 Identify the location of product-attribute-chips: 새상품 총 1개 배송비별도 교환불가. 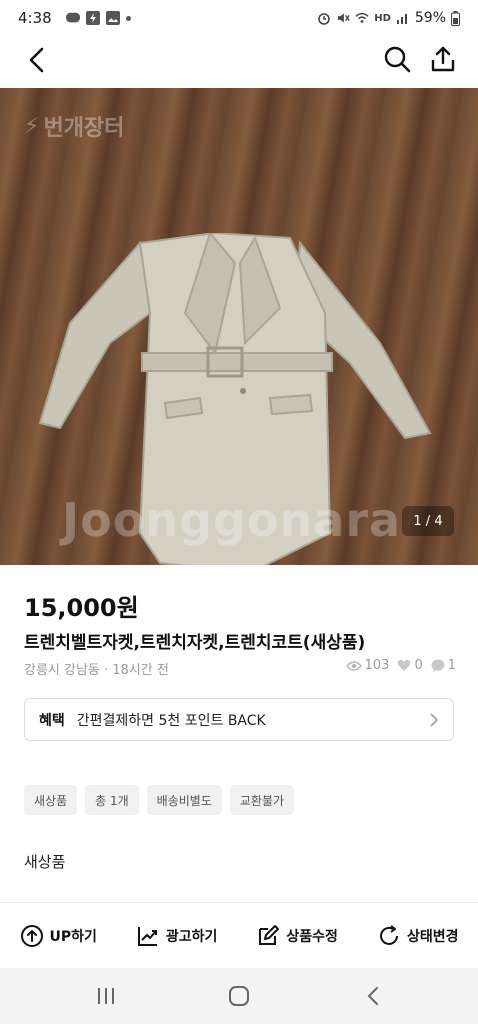
(159, 800).